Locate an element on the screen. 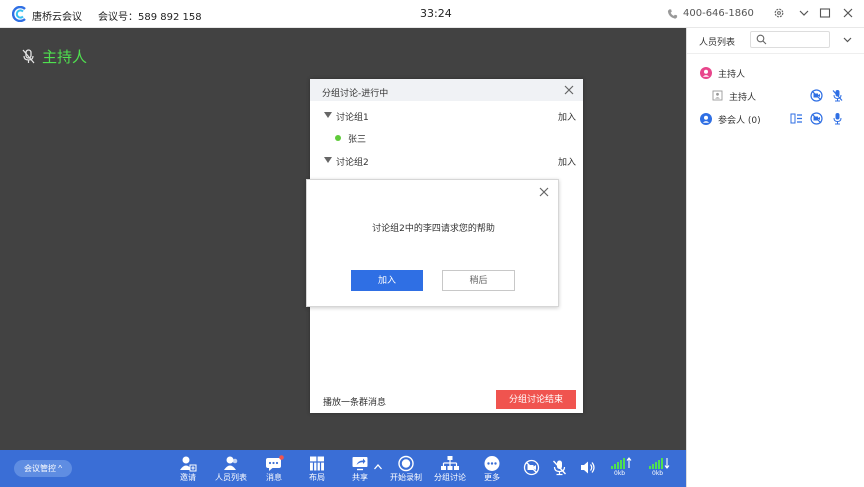 The image size is (864, 487). download-rate: 0kb is located at coordinates (658, 473).